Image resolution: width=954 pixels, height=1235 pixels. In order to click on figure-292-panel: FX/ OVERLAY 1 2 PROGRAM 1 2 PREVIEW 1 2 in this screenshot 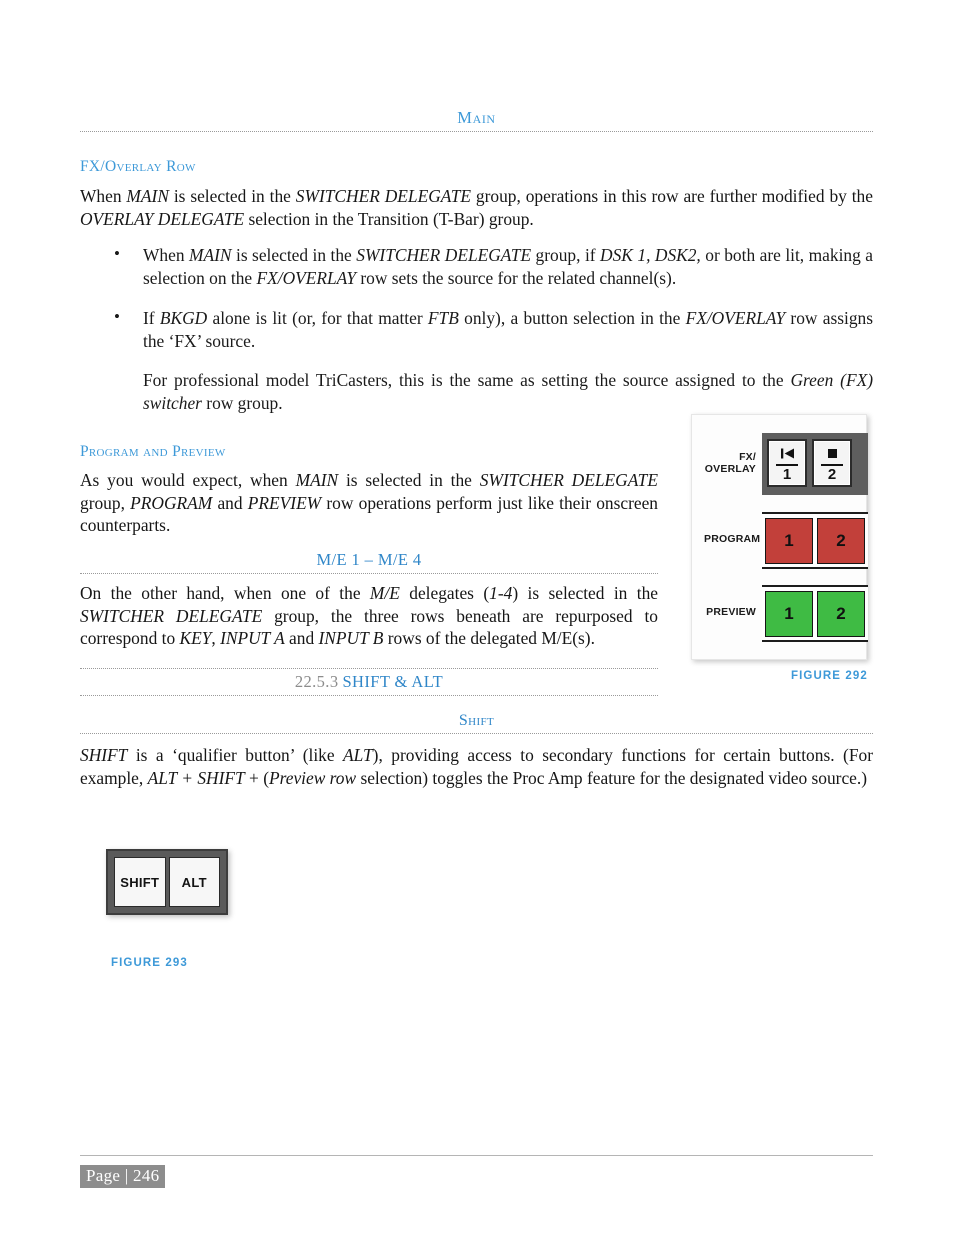, I will do `click(779, 537)`.